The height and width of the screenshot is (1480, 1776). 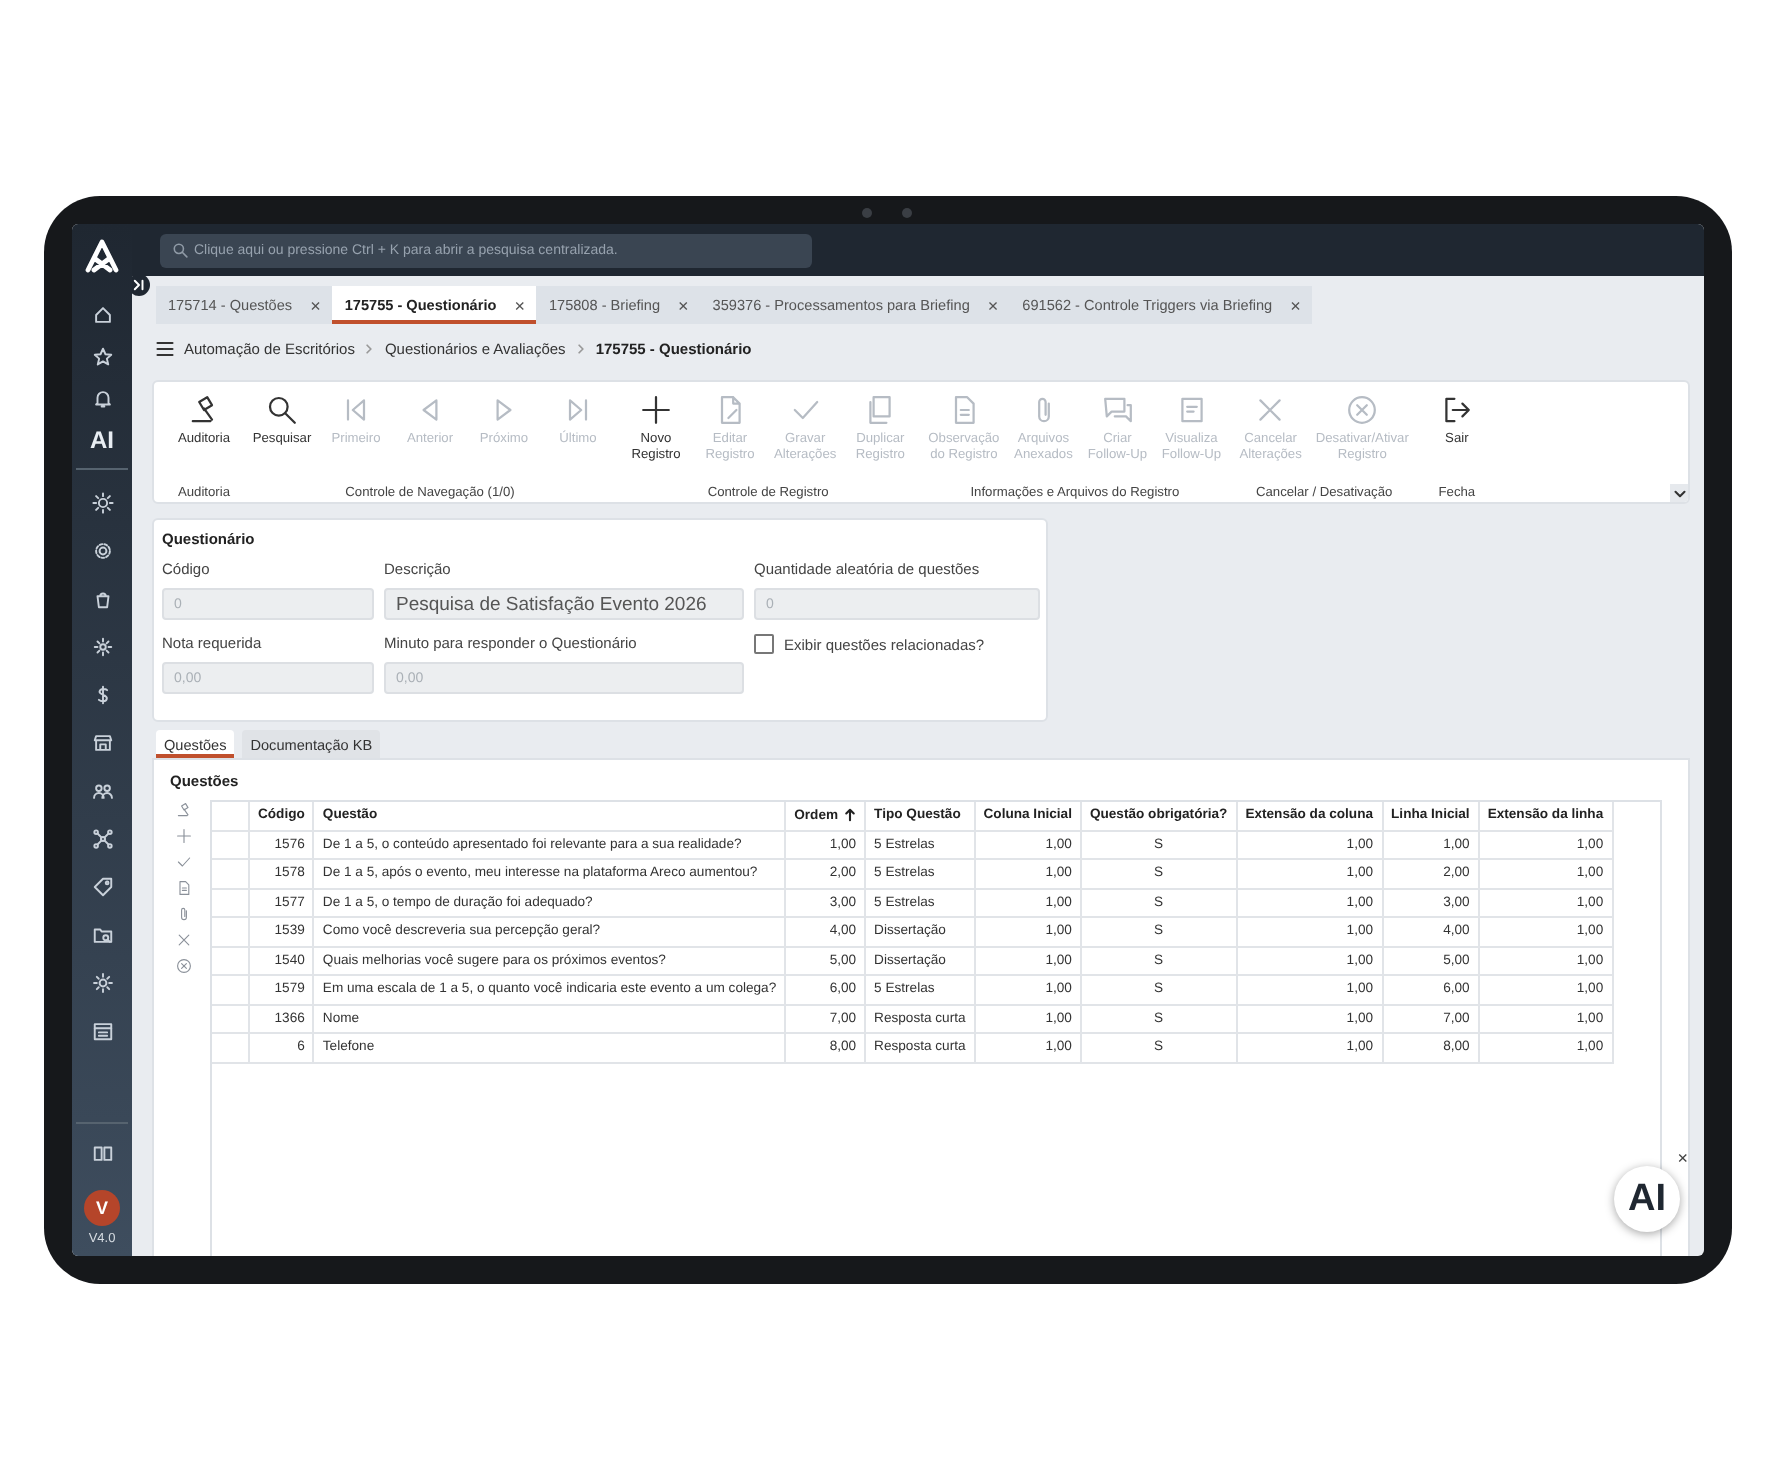 What do you see at coordinates (102, 315) in the screenshot?
I see `home-icon` at bounding box center [102, 315].